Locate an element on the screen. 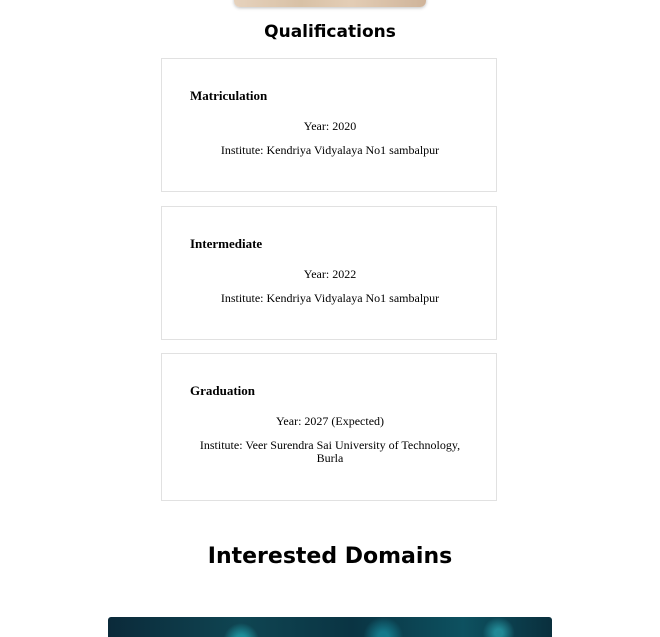  qualification-name: Graduation is located at coordinates (223, 390).